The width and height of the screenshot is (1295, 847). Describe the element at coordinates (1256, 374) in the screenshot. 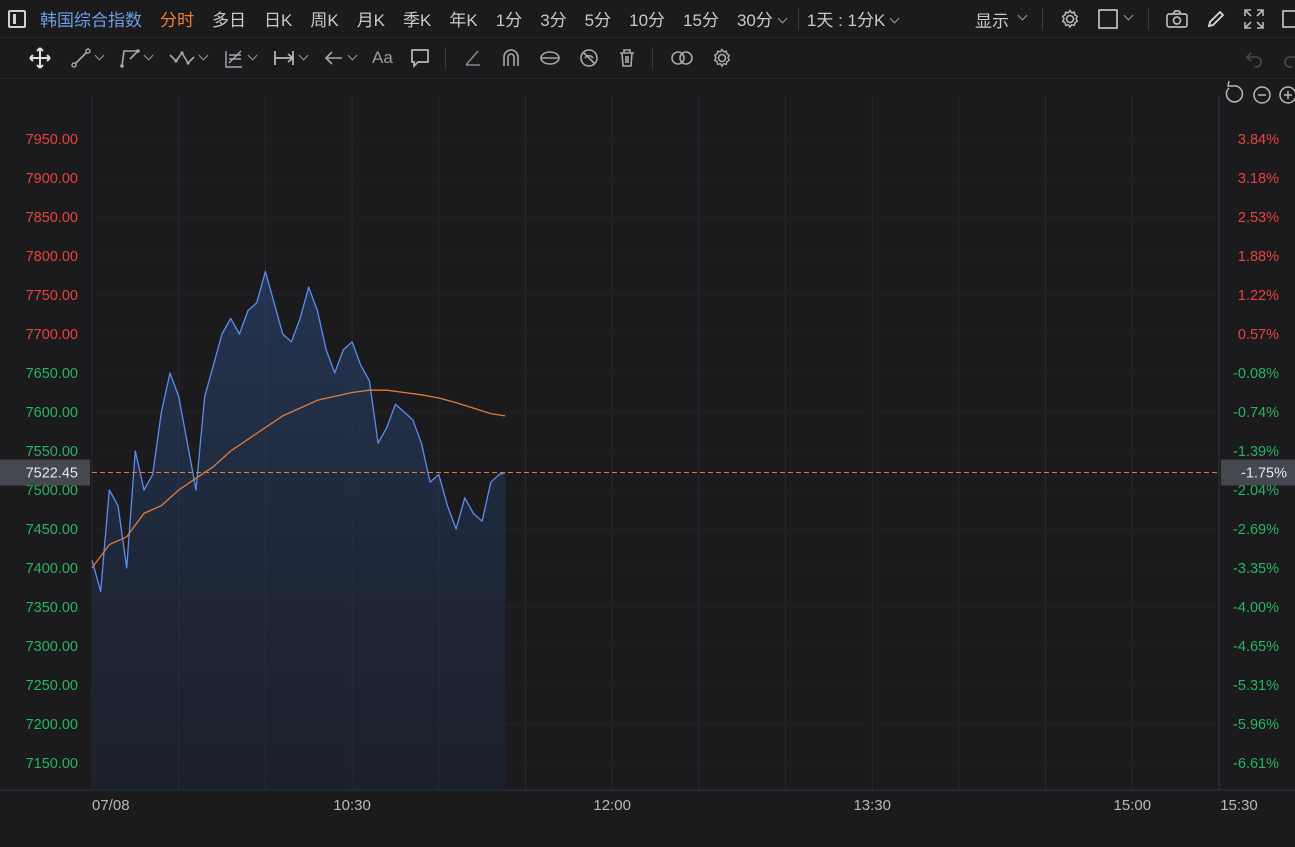

I see `percent-tick-label: -0.08%` at that location.